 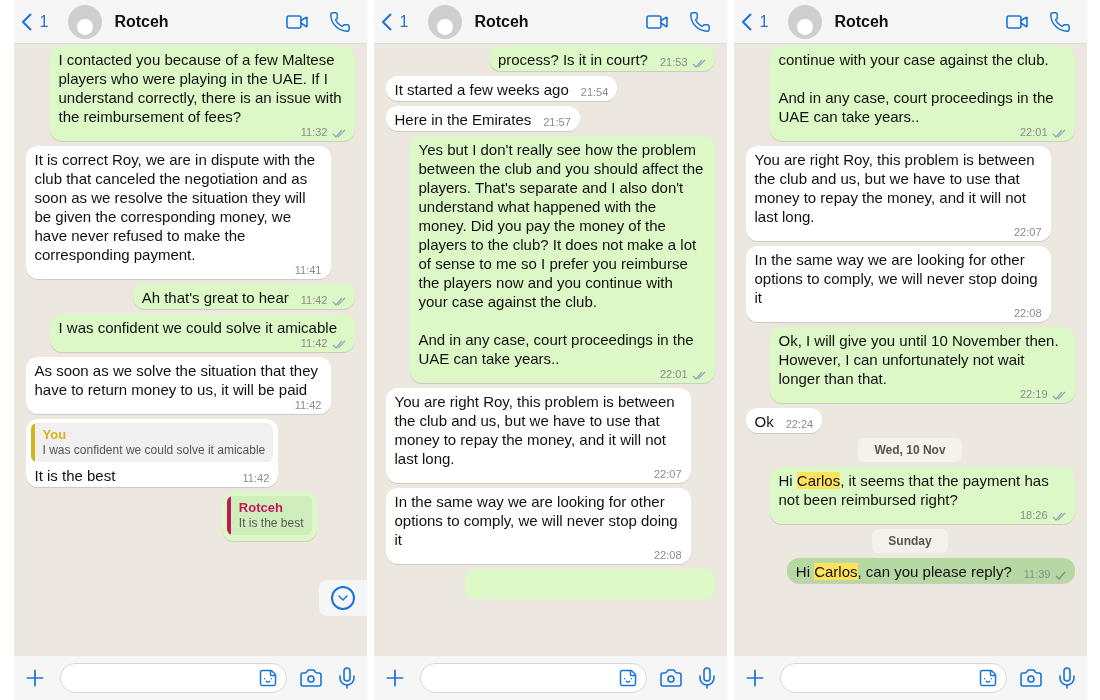 What do you see at coordinates (594, 92) in the screenshot?
I see `message-time: 21:54` at bounding box center [594, 92].